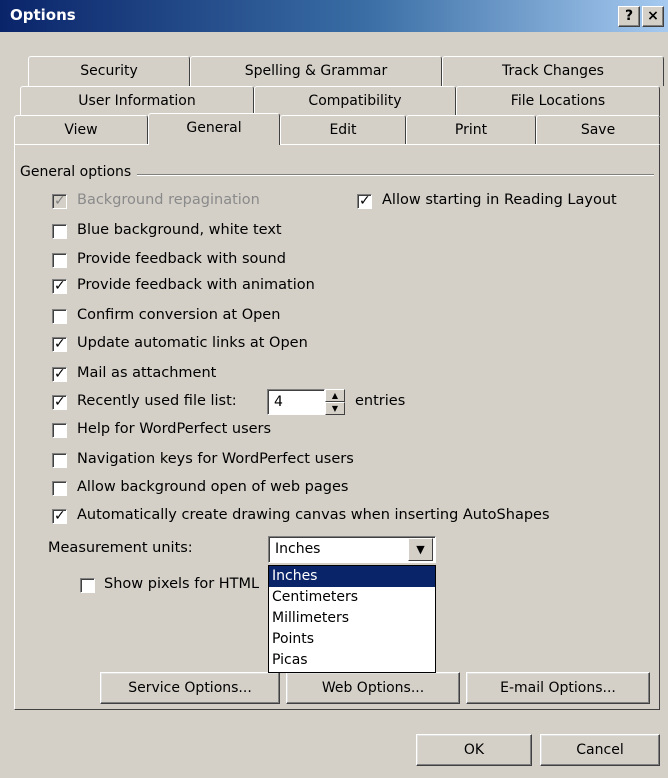 This screenshot has width=668, height=778. Describe the element at coordinates (179, 230) in the screenshot. I see `blue-background-label: Blue background, white text` at that location.